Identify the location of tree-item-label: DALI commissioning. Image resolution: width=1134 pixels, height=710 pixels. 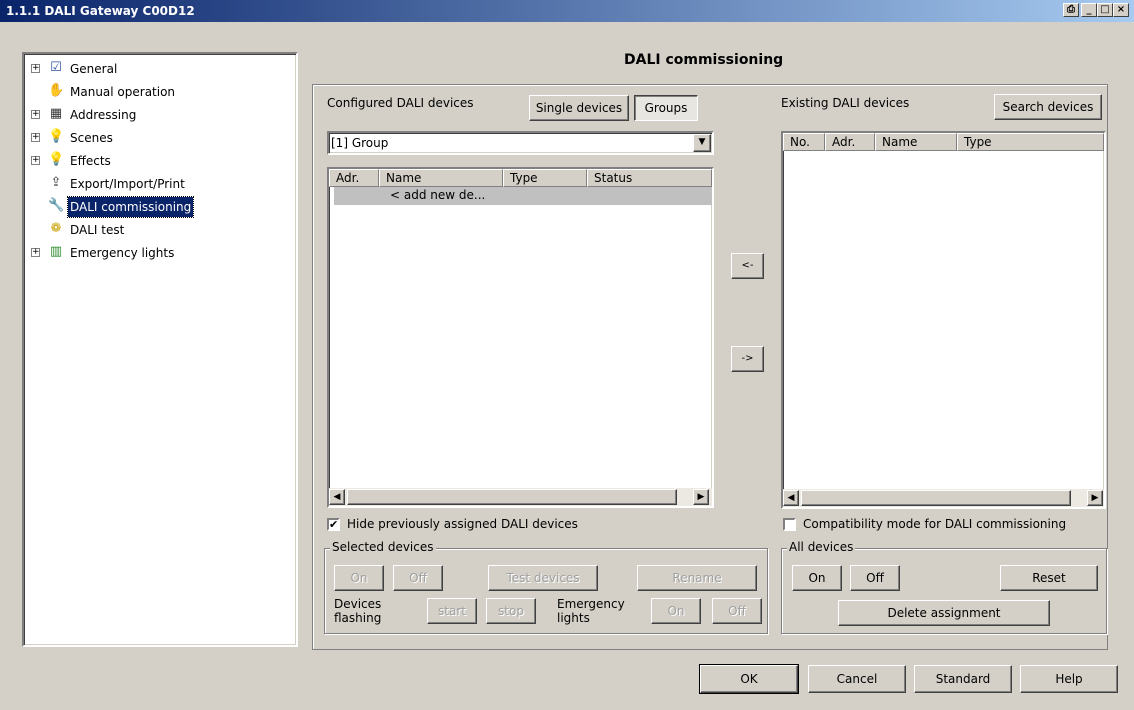
(130, 207).